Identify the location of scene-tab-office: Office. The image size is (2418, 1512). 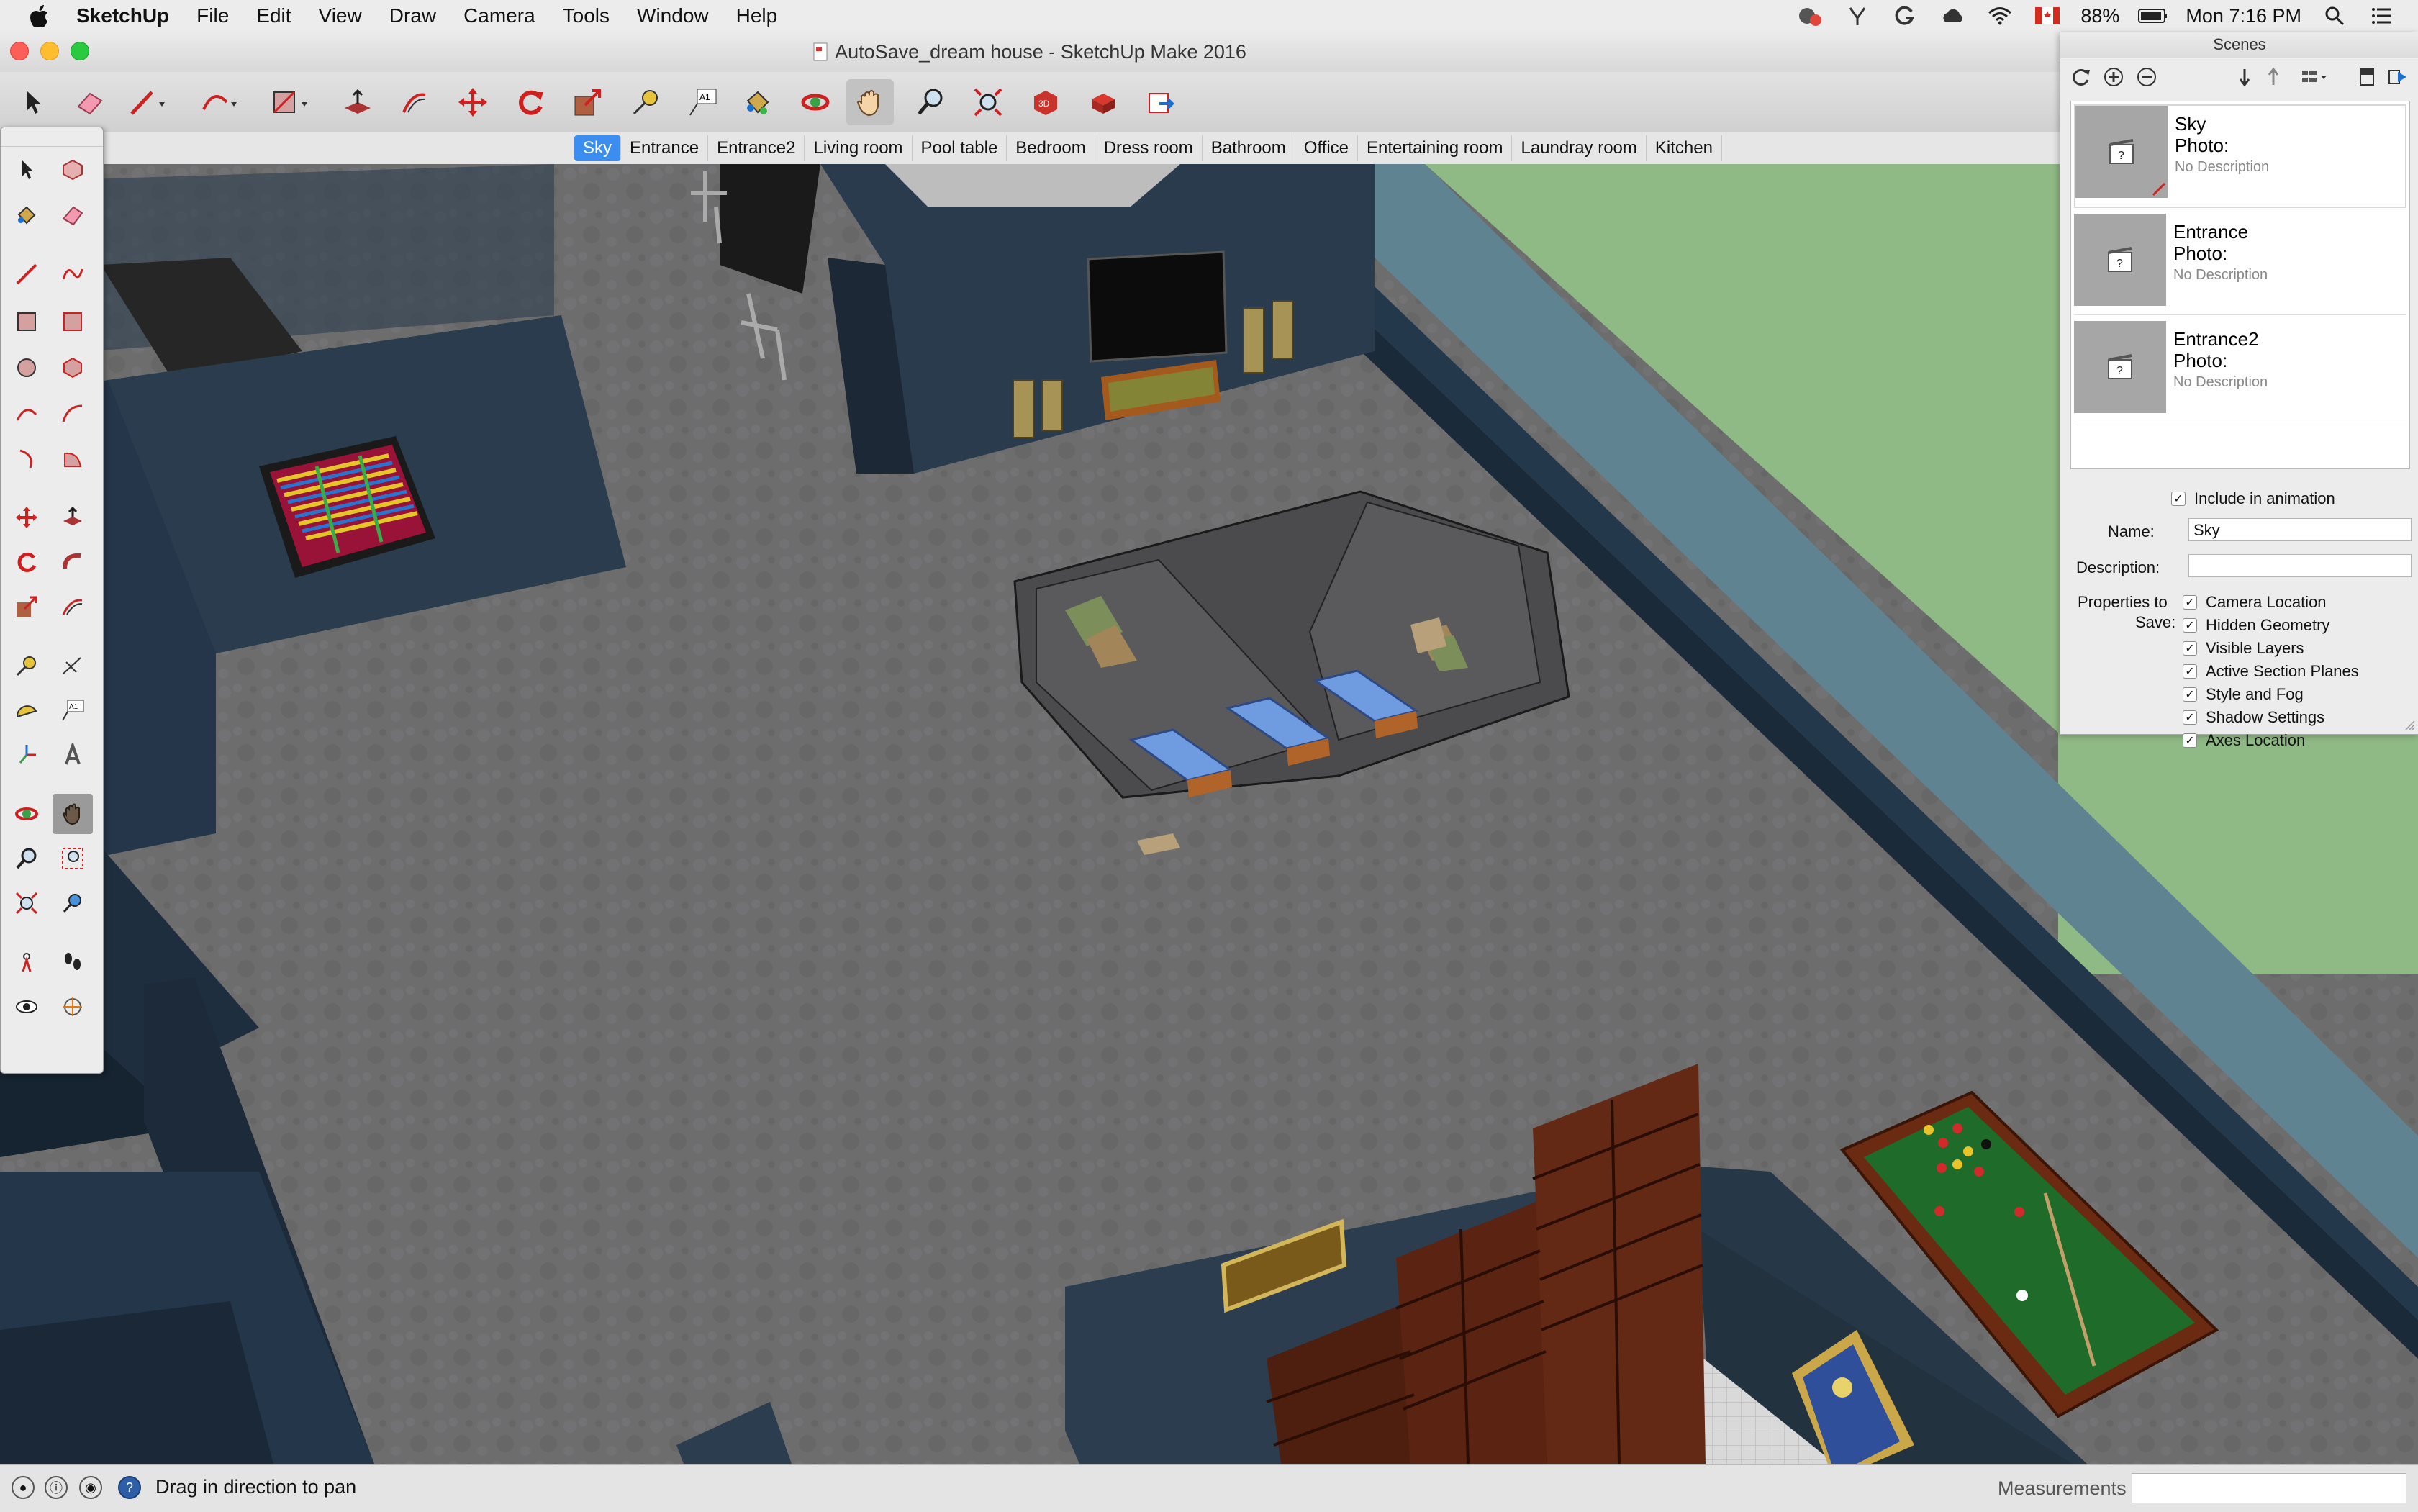
(1327, 148).